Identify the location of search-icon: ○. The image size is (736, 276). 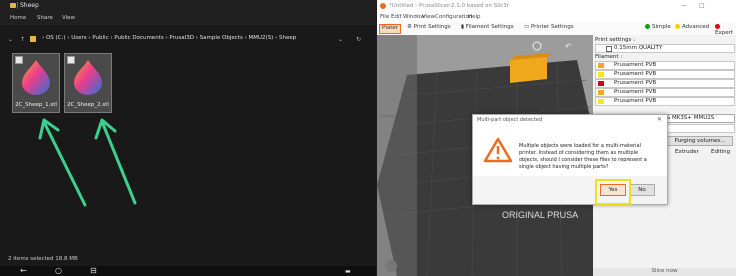
(58, 270).